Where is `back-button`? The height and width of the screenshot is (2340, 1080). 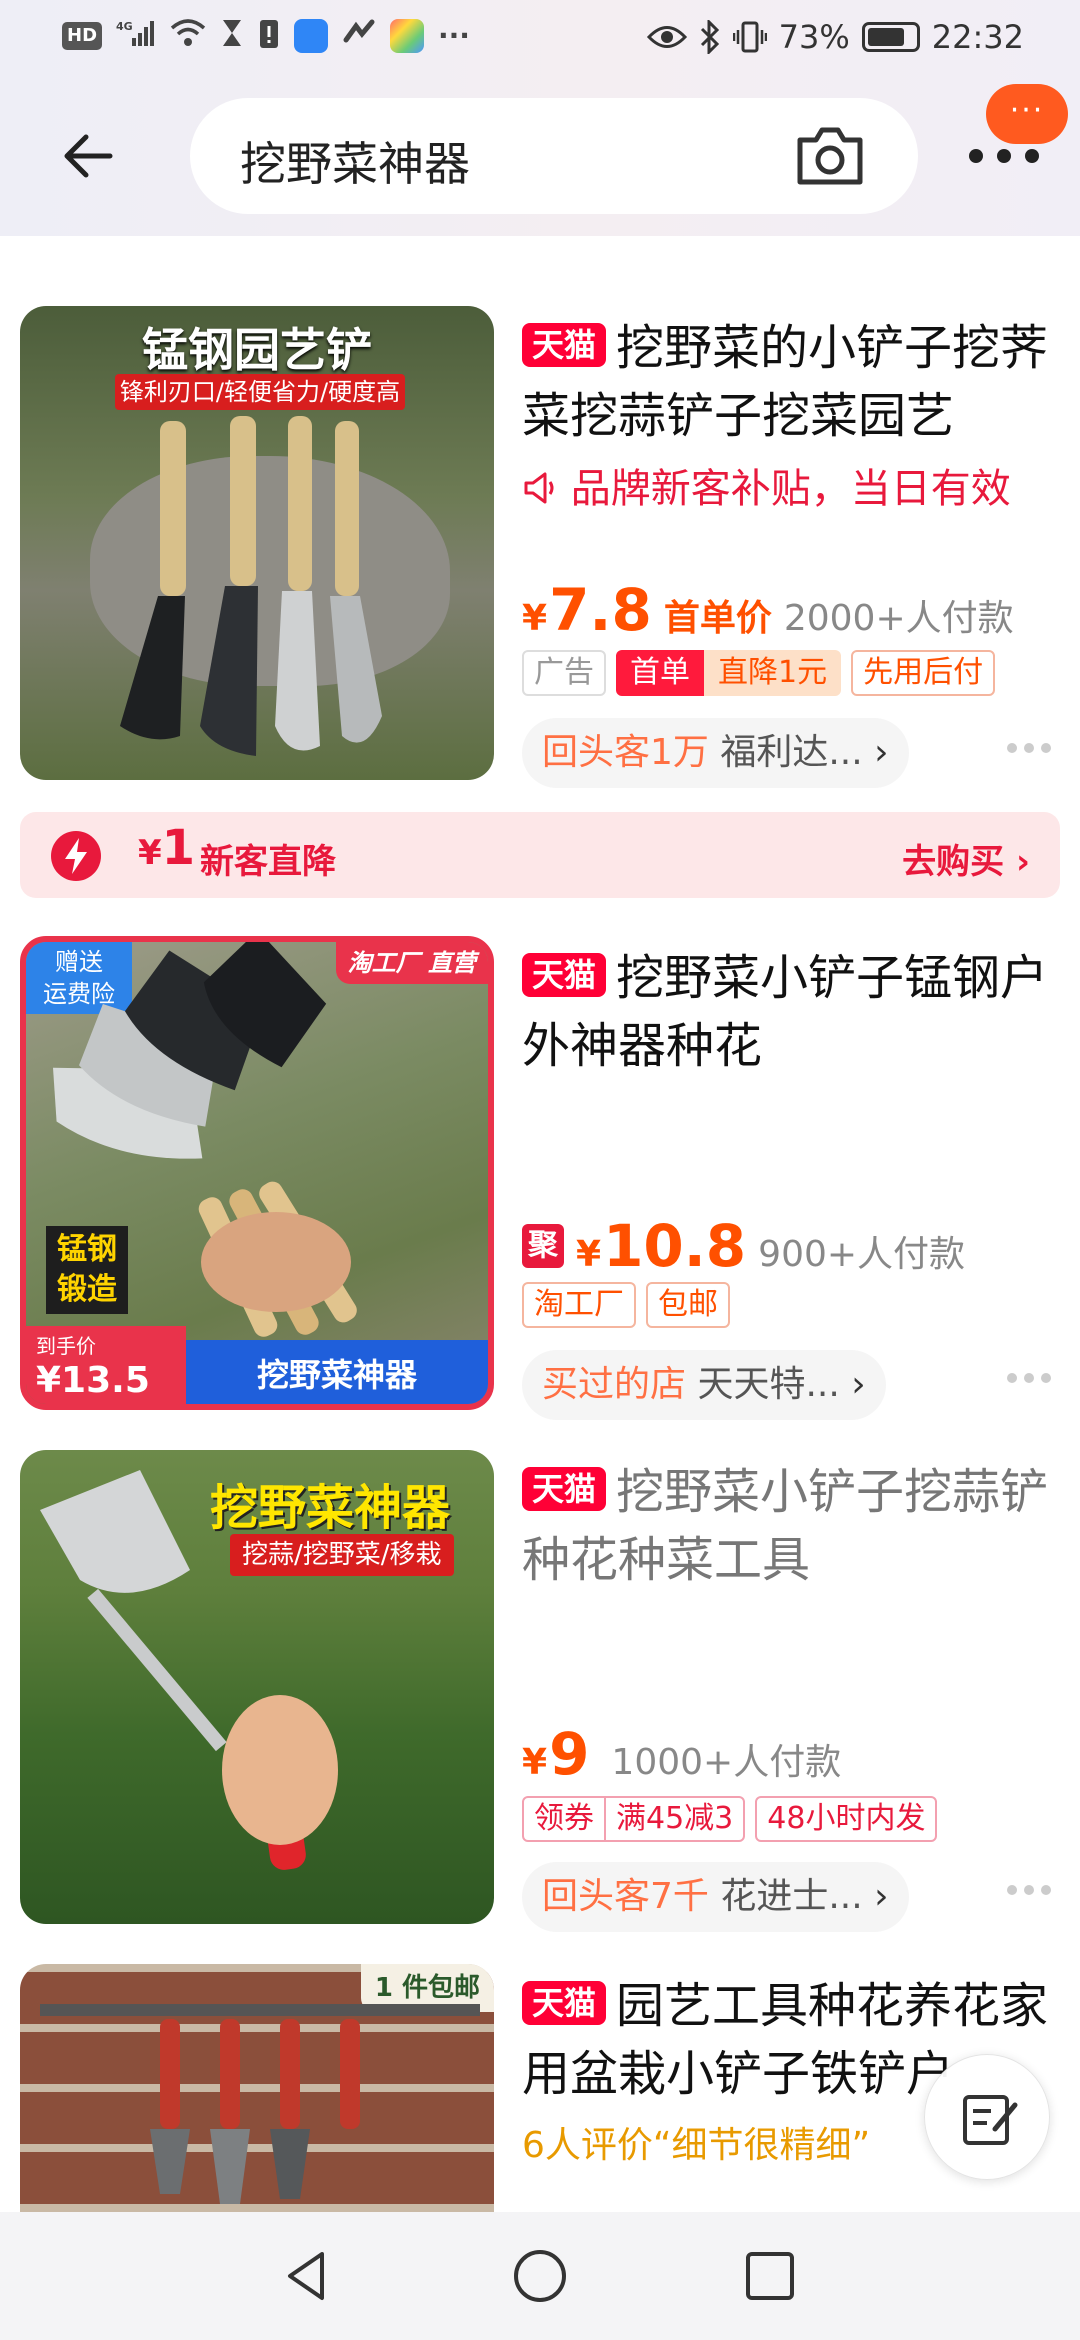
back-button is located at coordinates (90, 156).